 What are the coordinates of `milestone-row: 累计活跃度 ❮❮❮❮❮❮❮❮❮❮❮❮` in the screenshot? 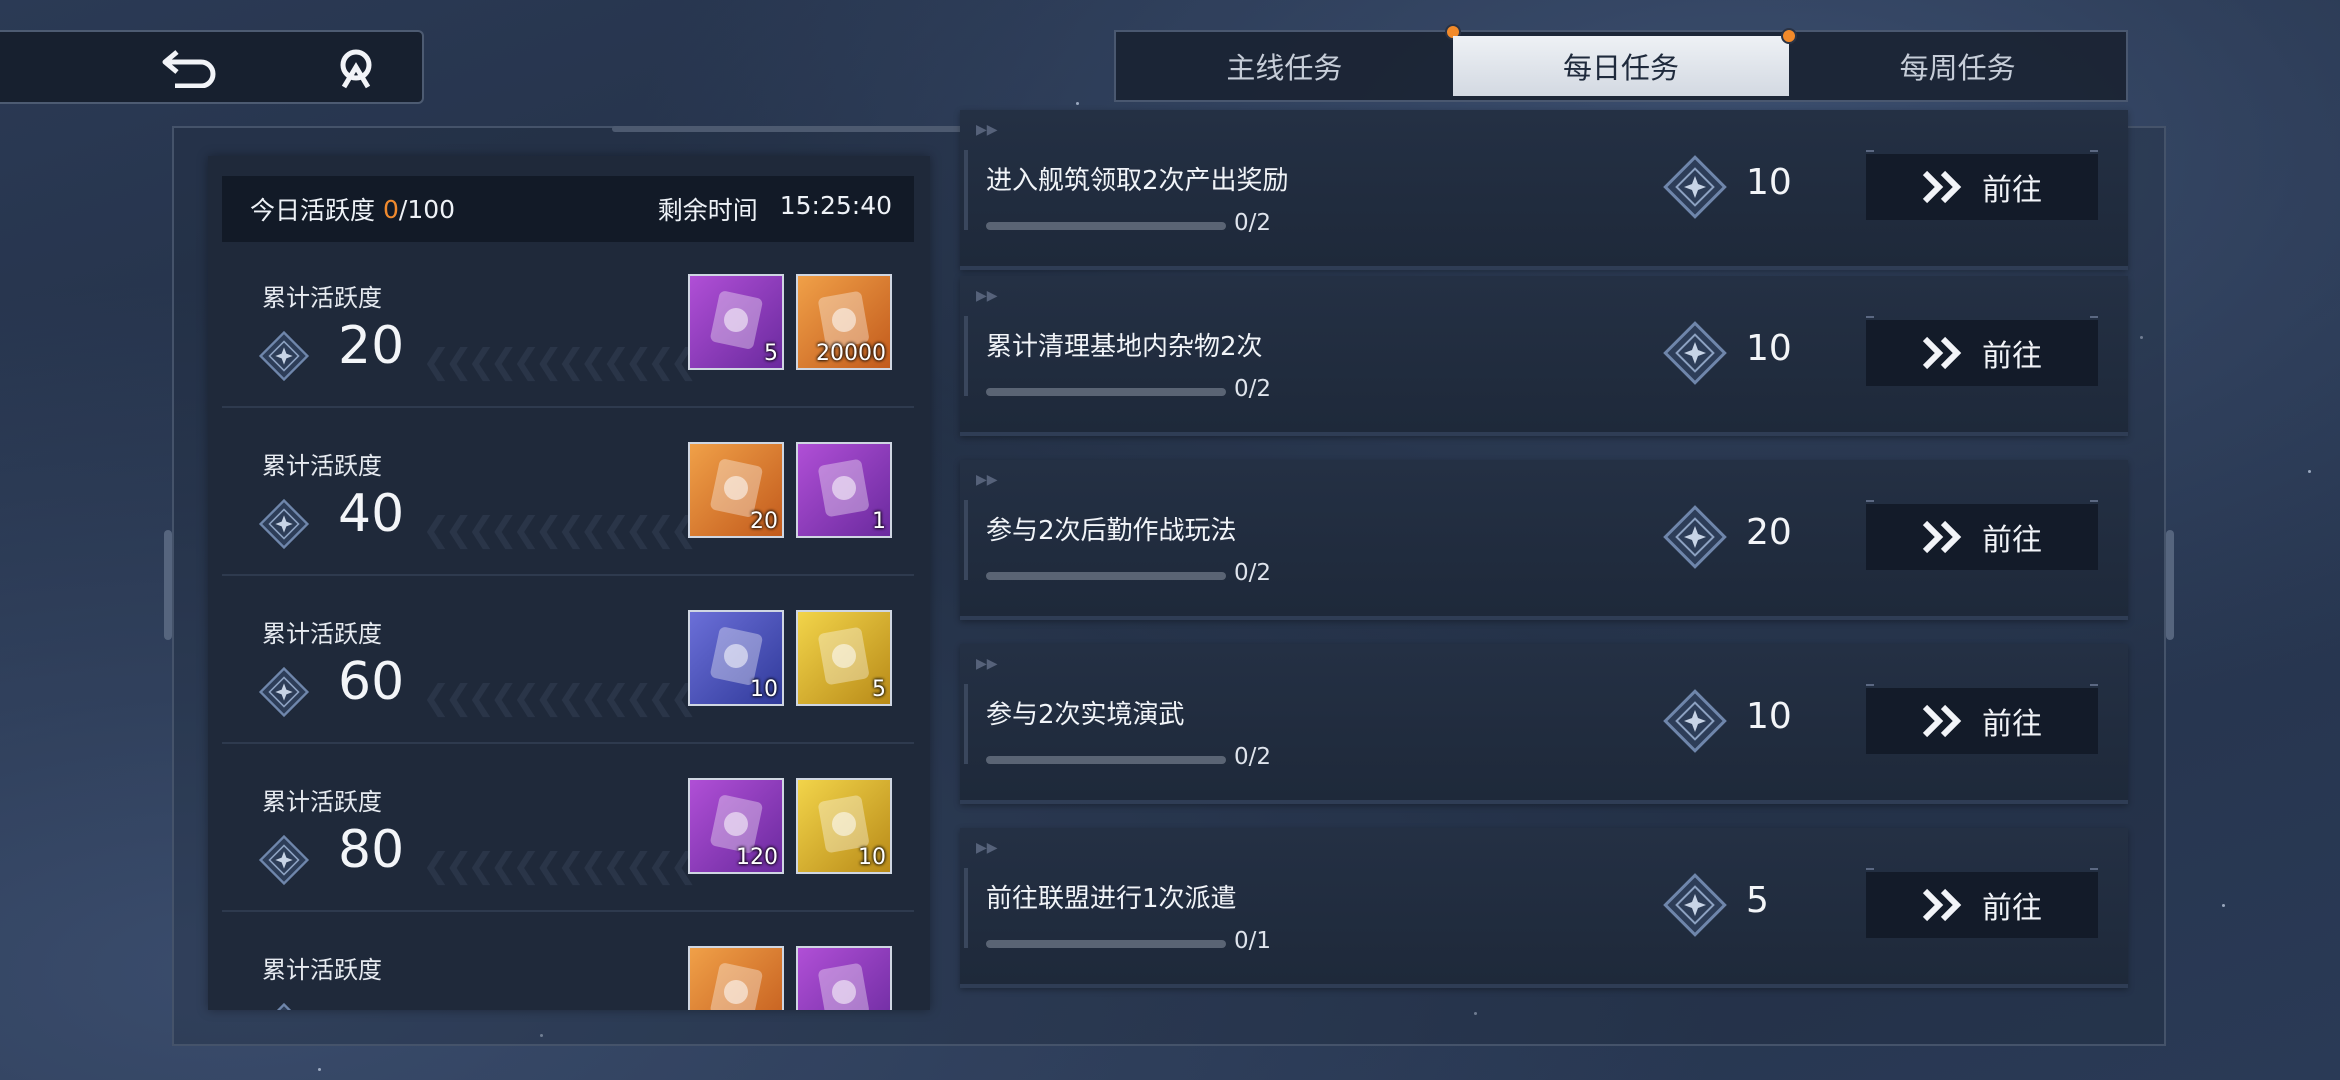 It's located at (568, 962).